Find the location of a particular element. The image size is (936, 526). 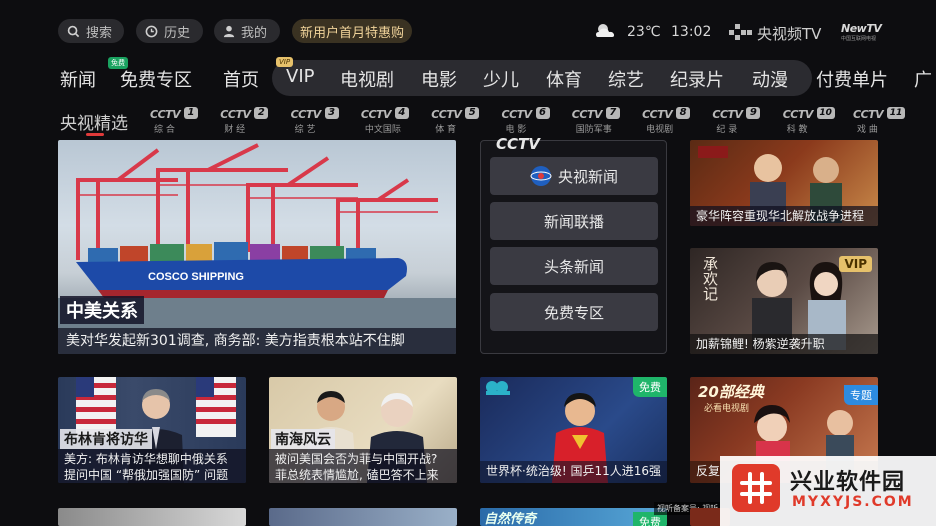

channel-name: 电 影 is located at coordinates (516, 130).